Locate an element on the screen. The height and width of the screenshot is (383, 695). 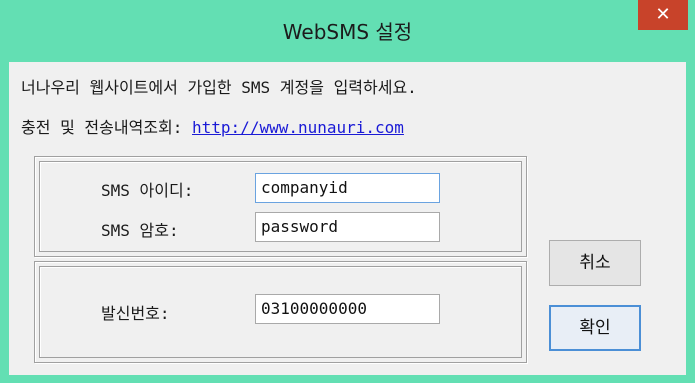
sms-password-input: password is located at coordinates (347, 227).